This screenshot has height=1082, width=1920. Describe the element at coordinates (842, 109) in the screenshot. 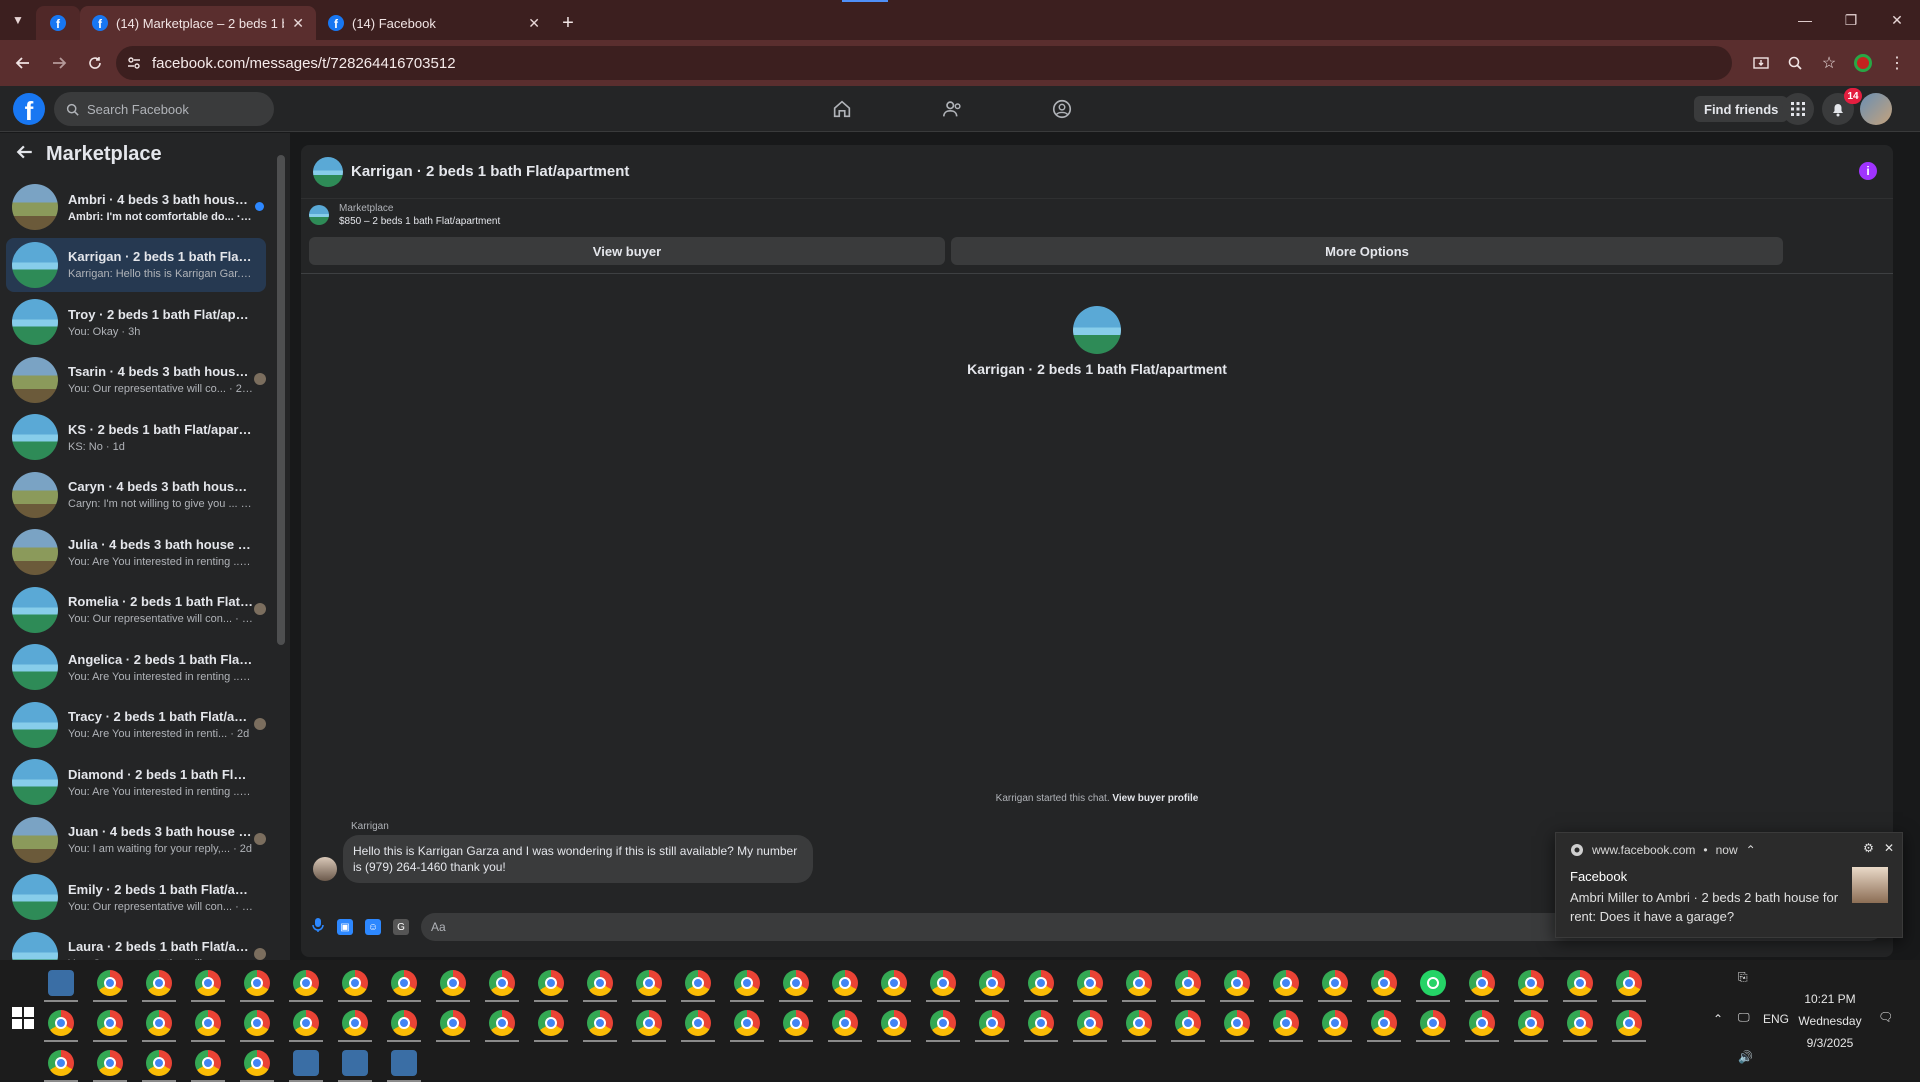

I see `nav-home-button` at that location.